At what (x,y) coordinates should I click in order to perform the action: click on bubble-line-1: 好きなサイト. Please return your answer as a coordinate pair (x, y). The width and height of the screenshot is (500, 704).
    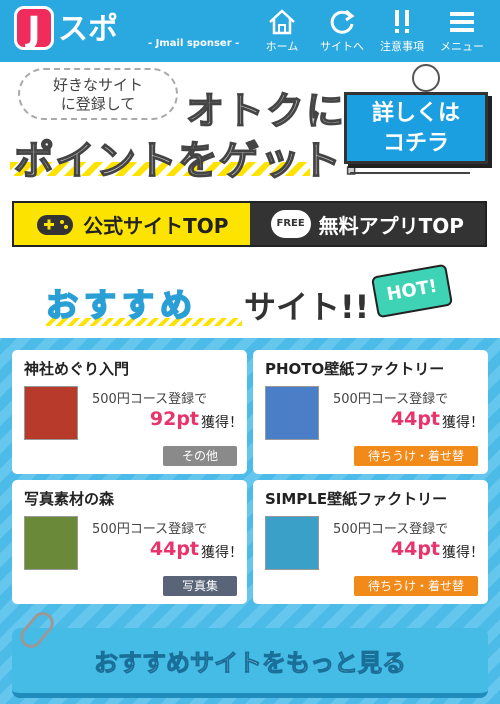
    Looking at the image, I should click on (97, 85).